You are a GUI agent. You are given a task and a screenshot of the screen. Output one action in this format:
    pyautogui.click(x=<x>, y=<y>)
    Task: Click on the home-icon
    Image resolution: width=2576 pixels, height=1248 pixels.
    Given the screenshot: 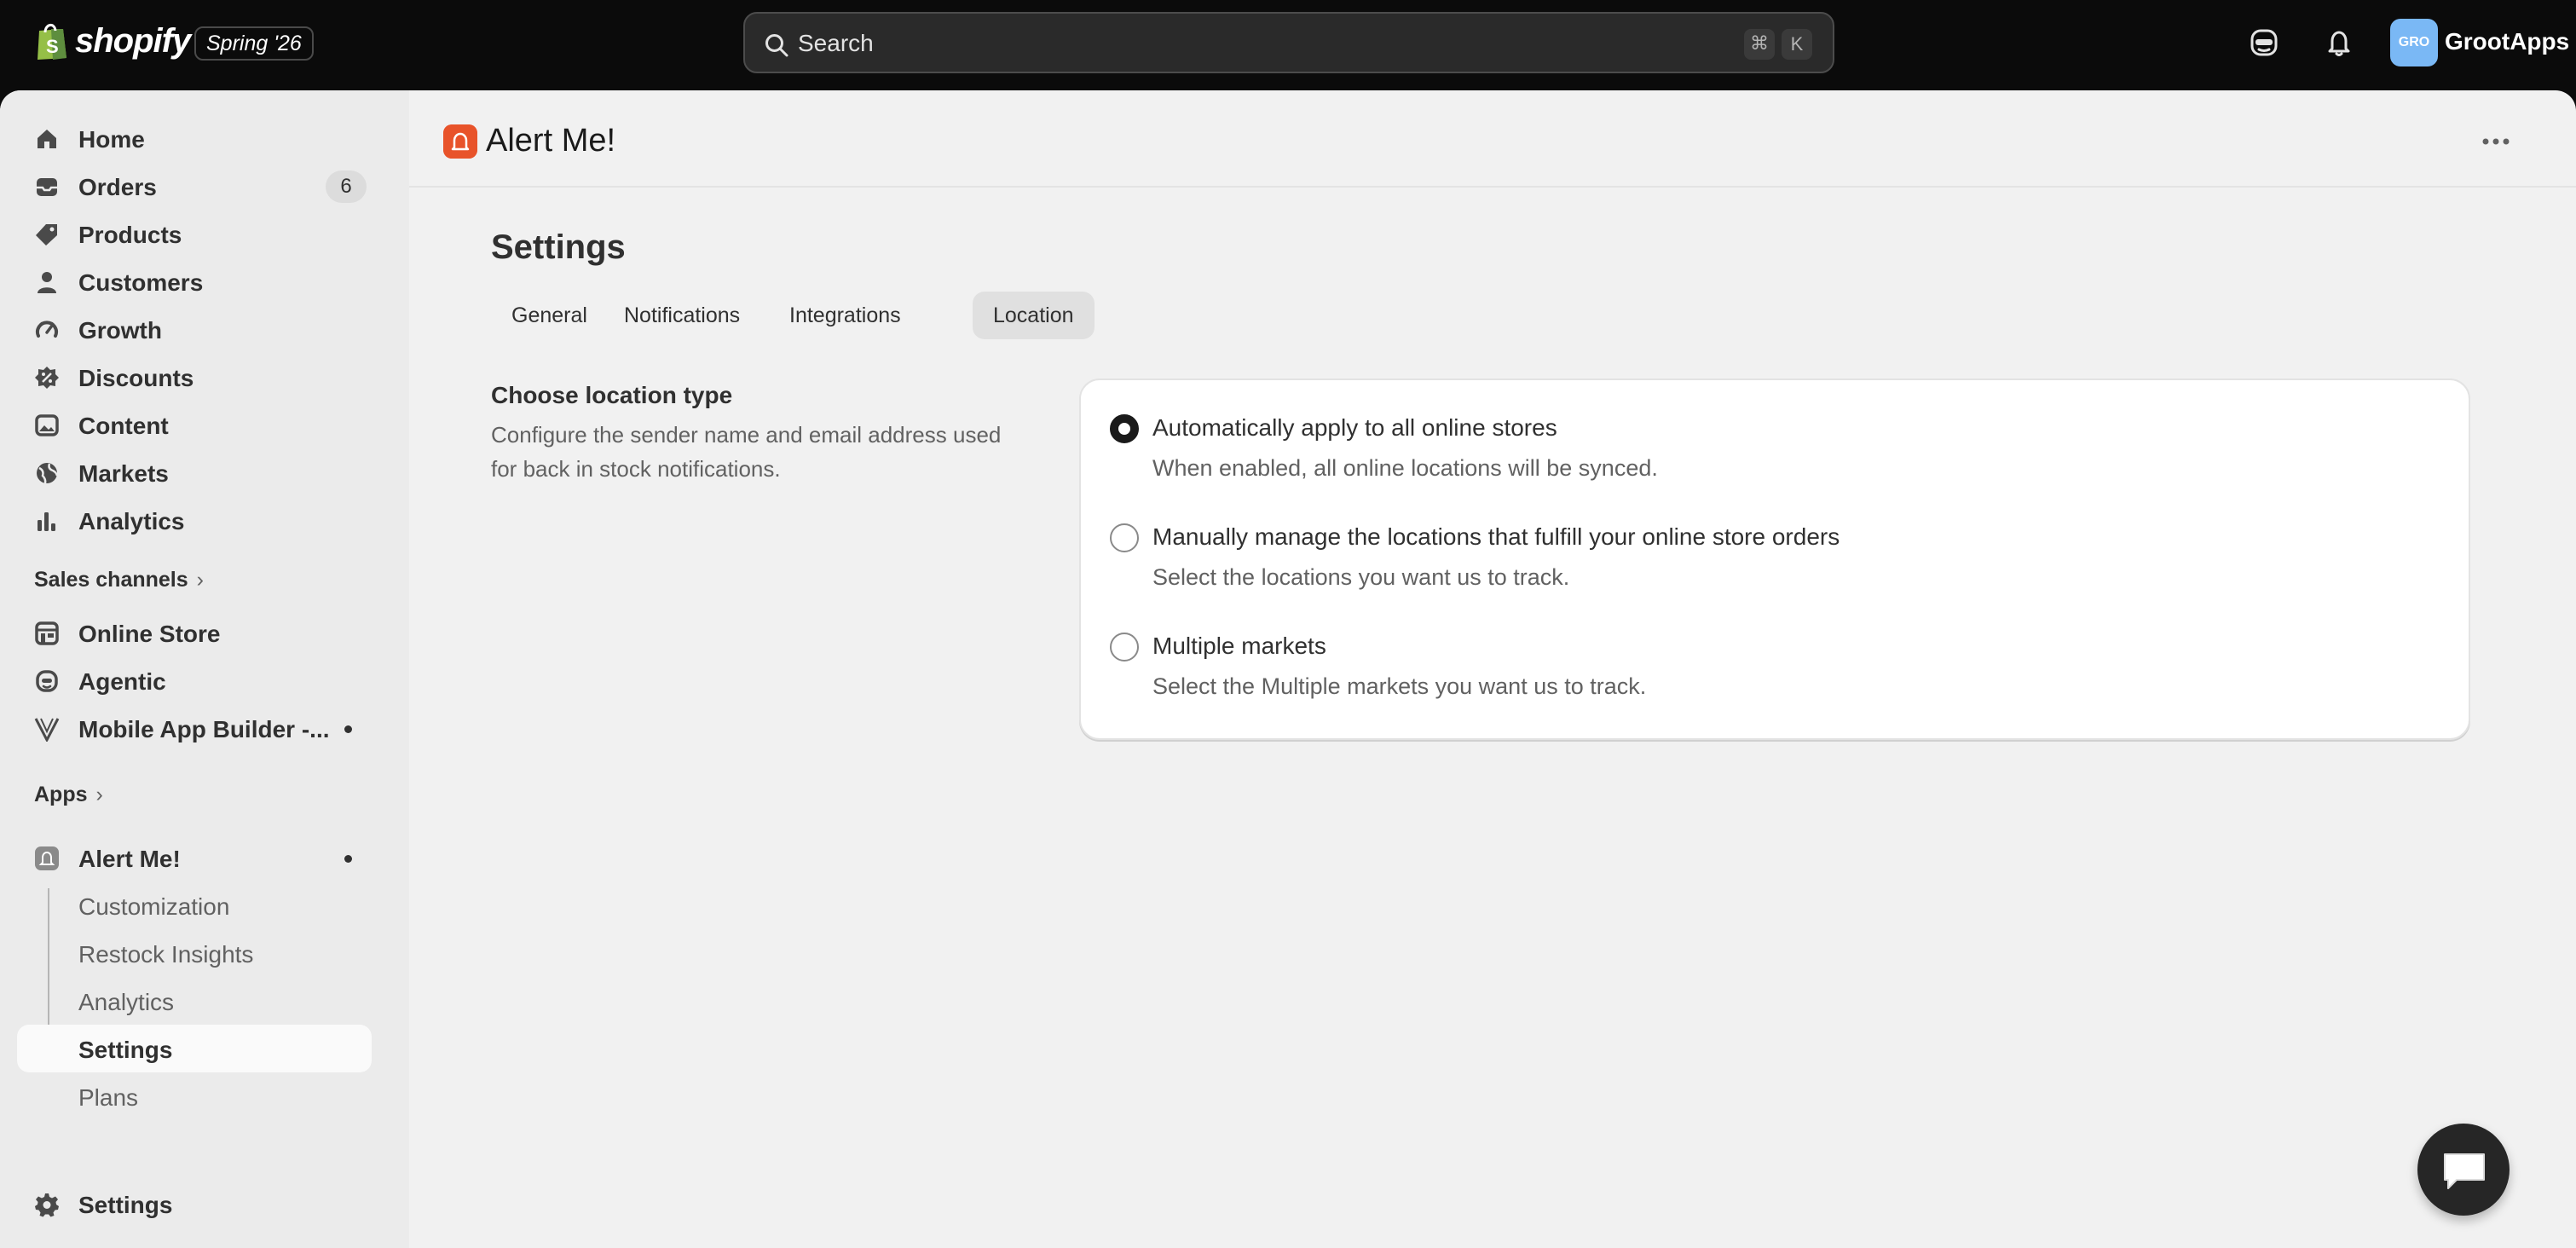 What is the action you would take?
    pyautogui.click(x=47, y=139)
    